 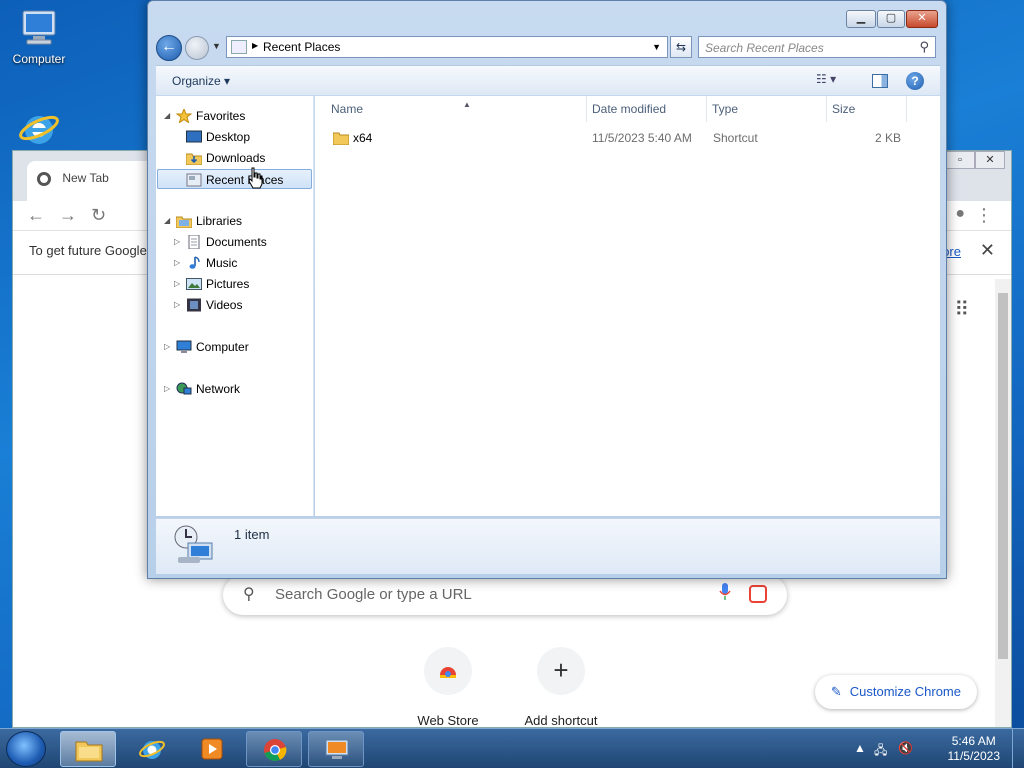 What do you see at coordinates (764, 48) in the screenshot?
I see `explorer-search-placeholder: Search Recent Places` at bounding box center [764, 48].